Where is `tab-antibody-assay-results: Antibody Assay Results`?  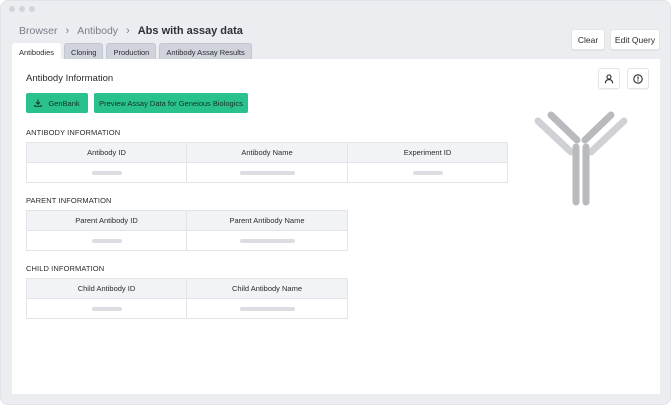
tab-antibody-assay-results: Antibody Assay Results is located at coordinates (205, 51).